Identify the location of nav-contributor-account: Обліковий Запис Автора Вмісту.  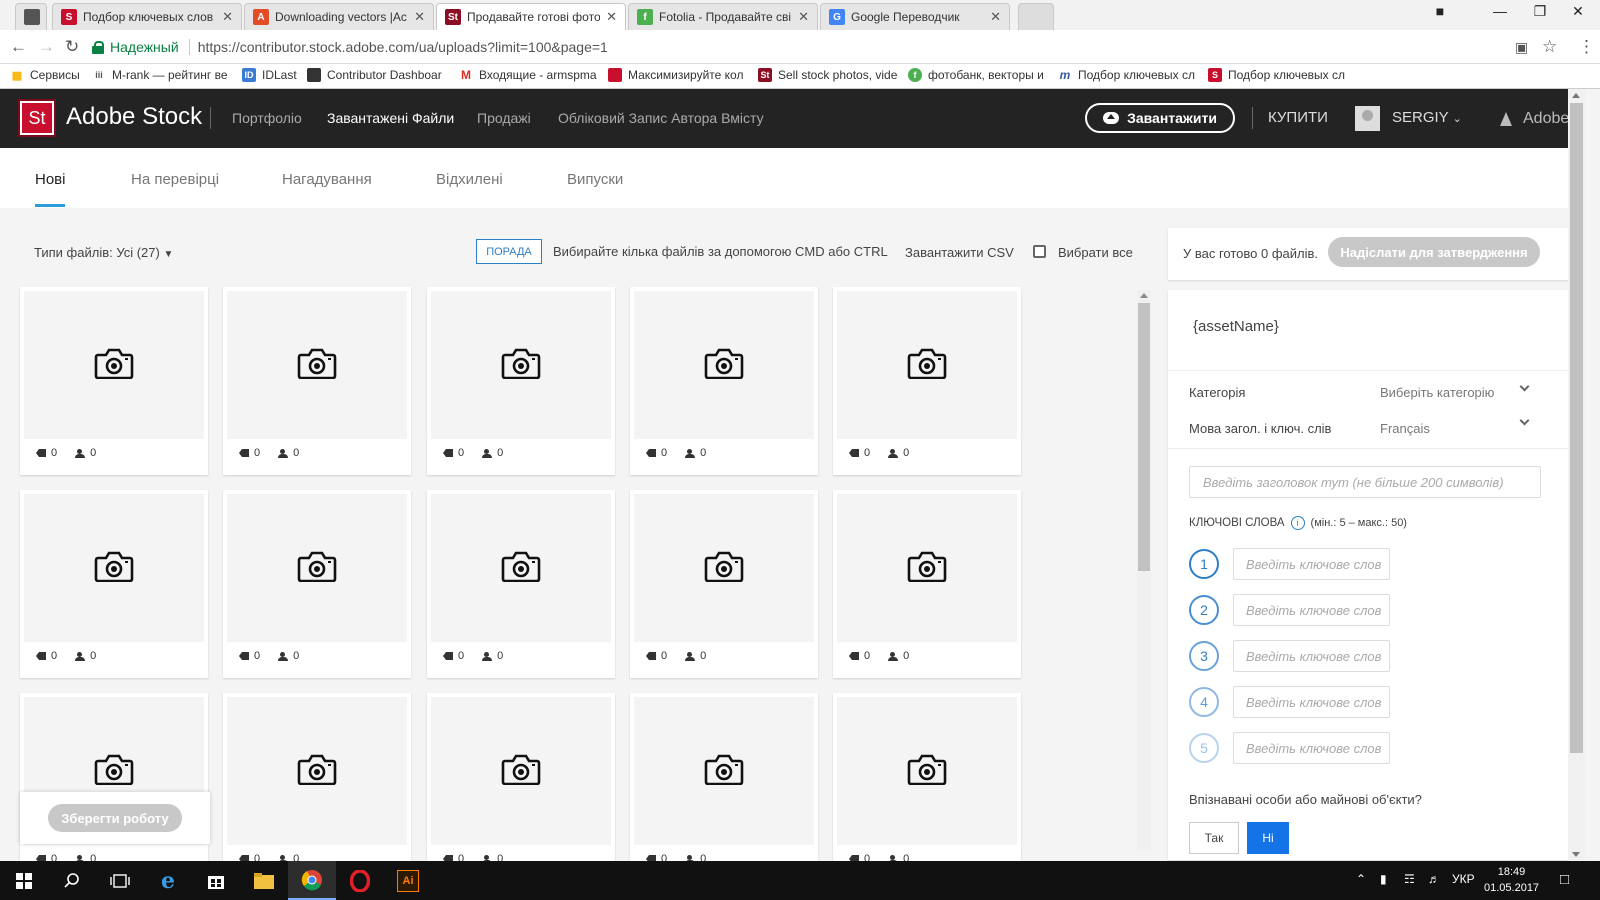
(661, 118).